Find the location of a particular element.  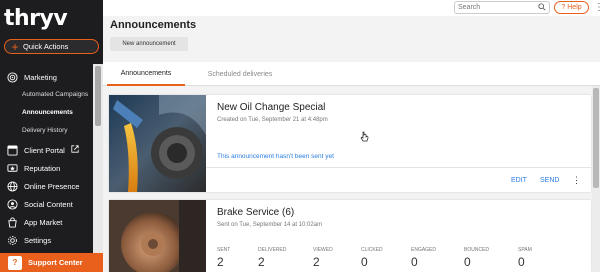

search-placeholder: Search is located at coordinates (469, 7).